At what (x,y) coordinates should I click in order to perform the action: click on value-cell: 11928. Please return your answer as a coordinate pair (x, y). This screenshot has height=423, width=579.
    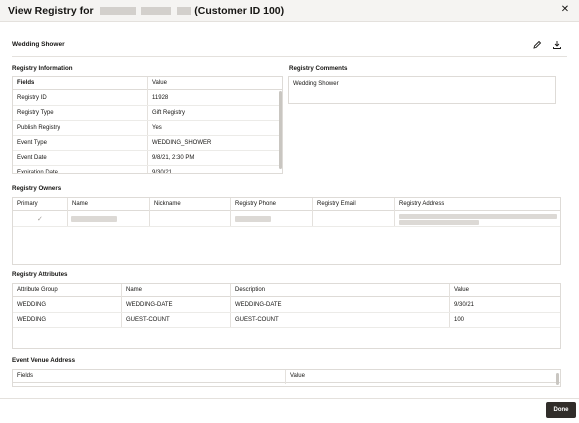
    Looking at the image, I should click on (160, 98).